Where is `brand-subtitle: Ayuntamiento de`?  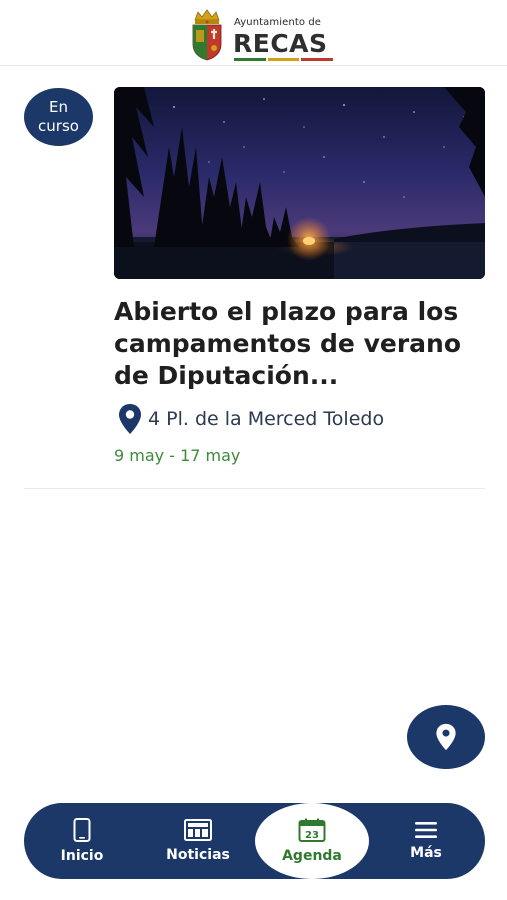
brand-subtitle: Ayuntamiento de is located at coordinates (278, 22).